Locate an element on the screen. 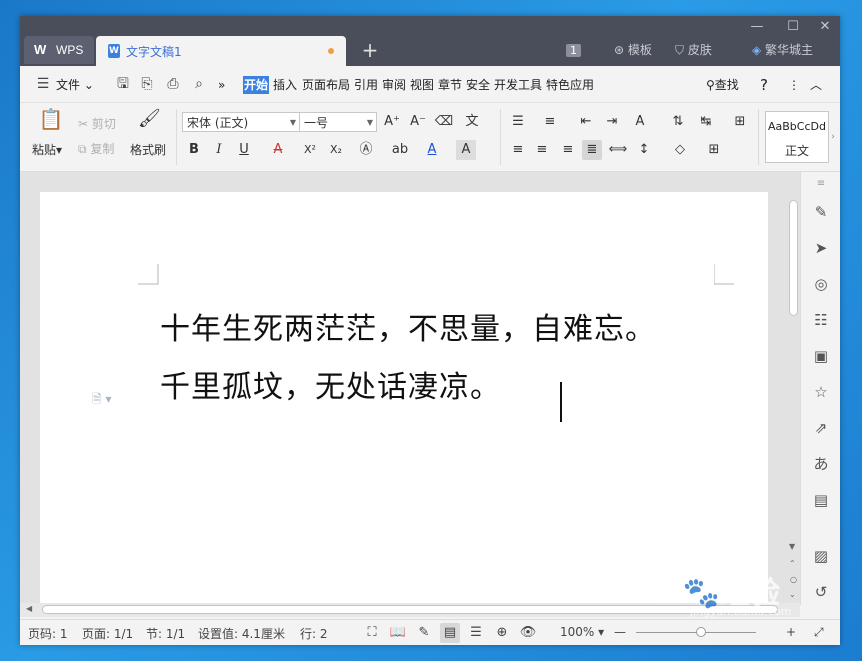  italic-button: I is located at coordinates (219, 150).